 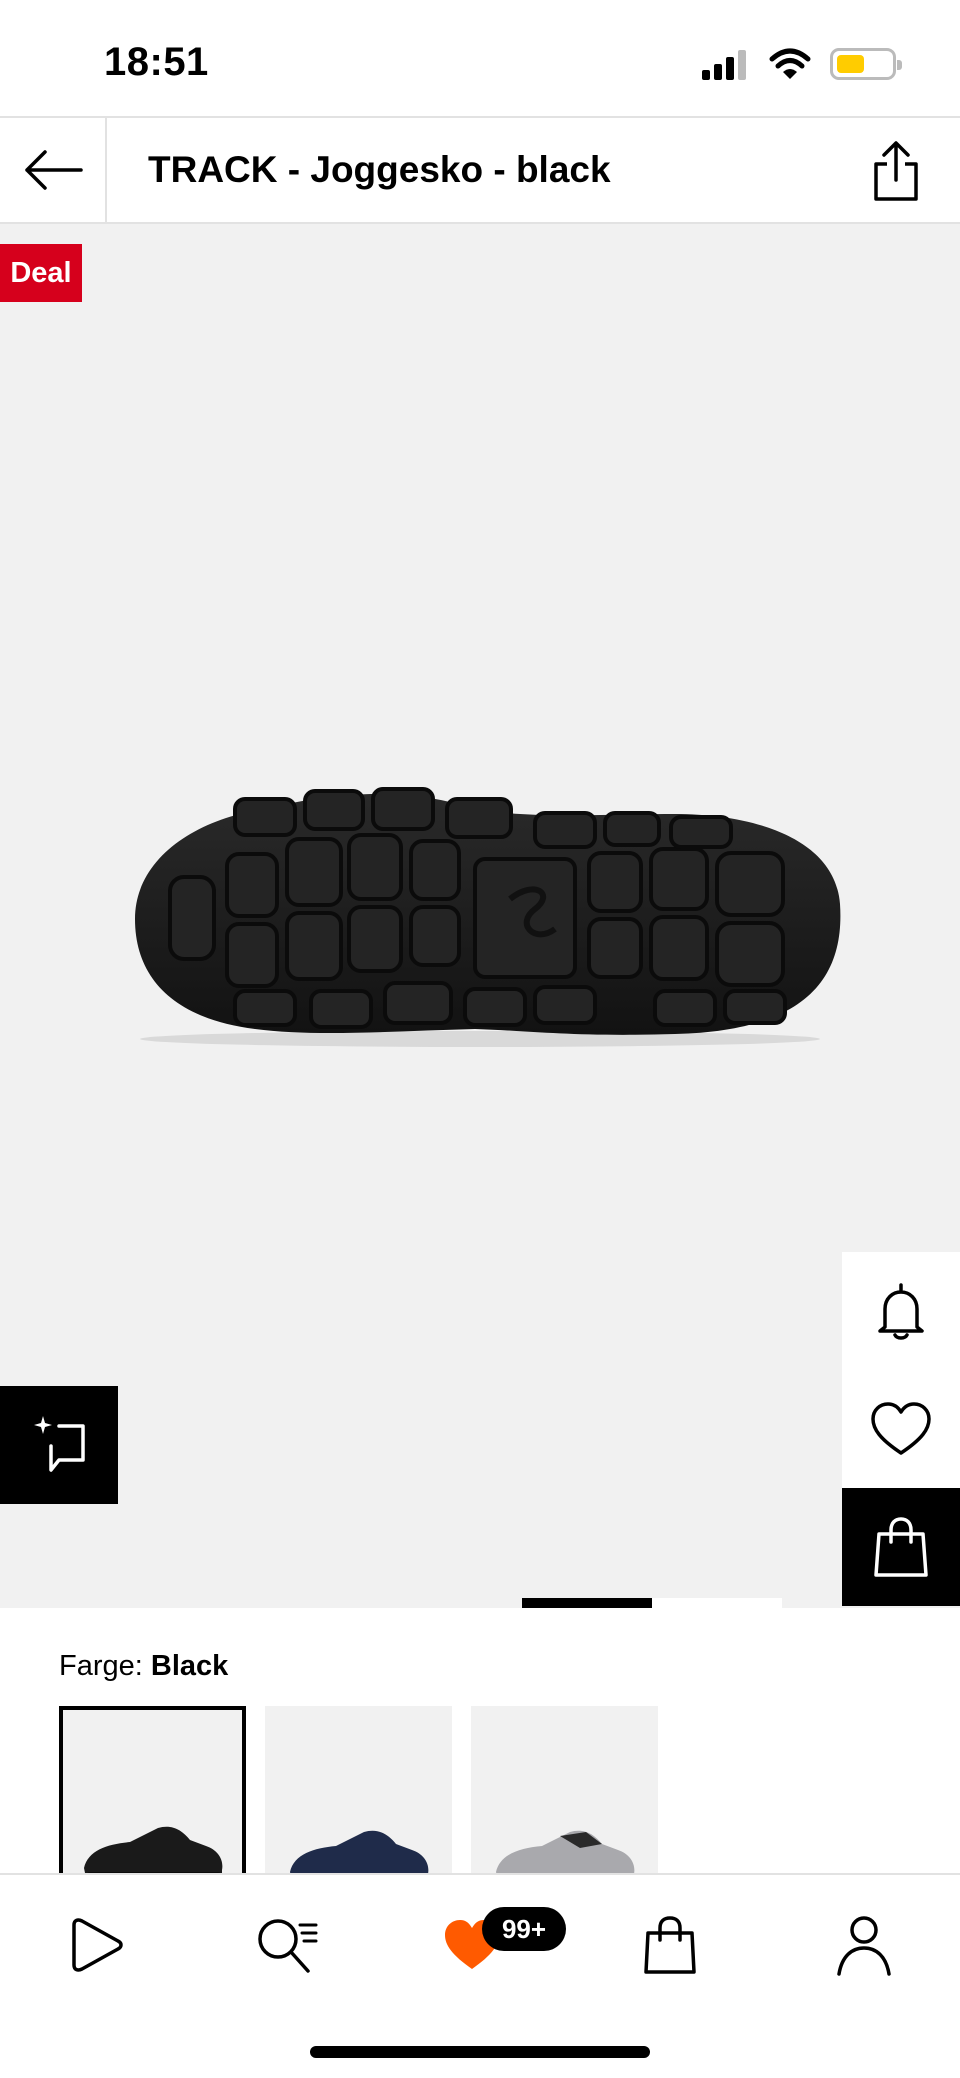 I want to click on add-to-bag-button, so click(x=901, y=1547).